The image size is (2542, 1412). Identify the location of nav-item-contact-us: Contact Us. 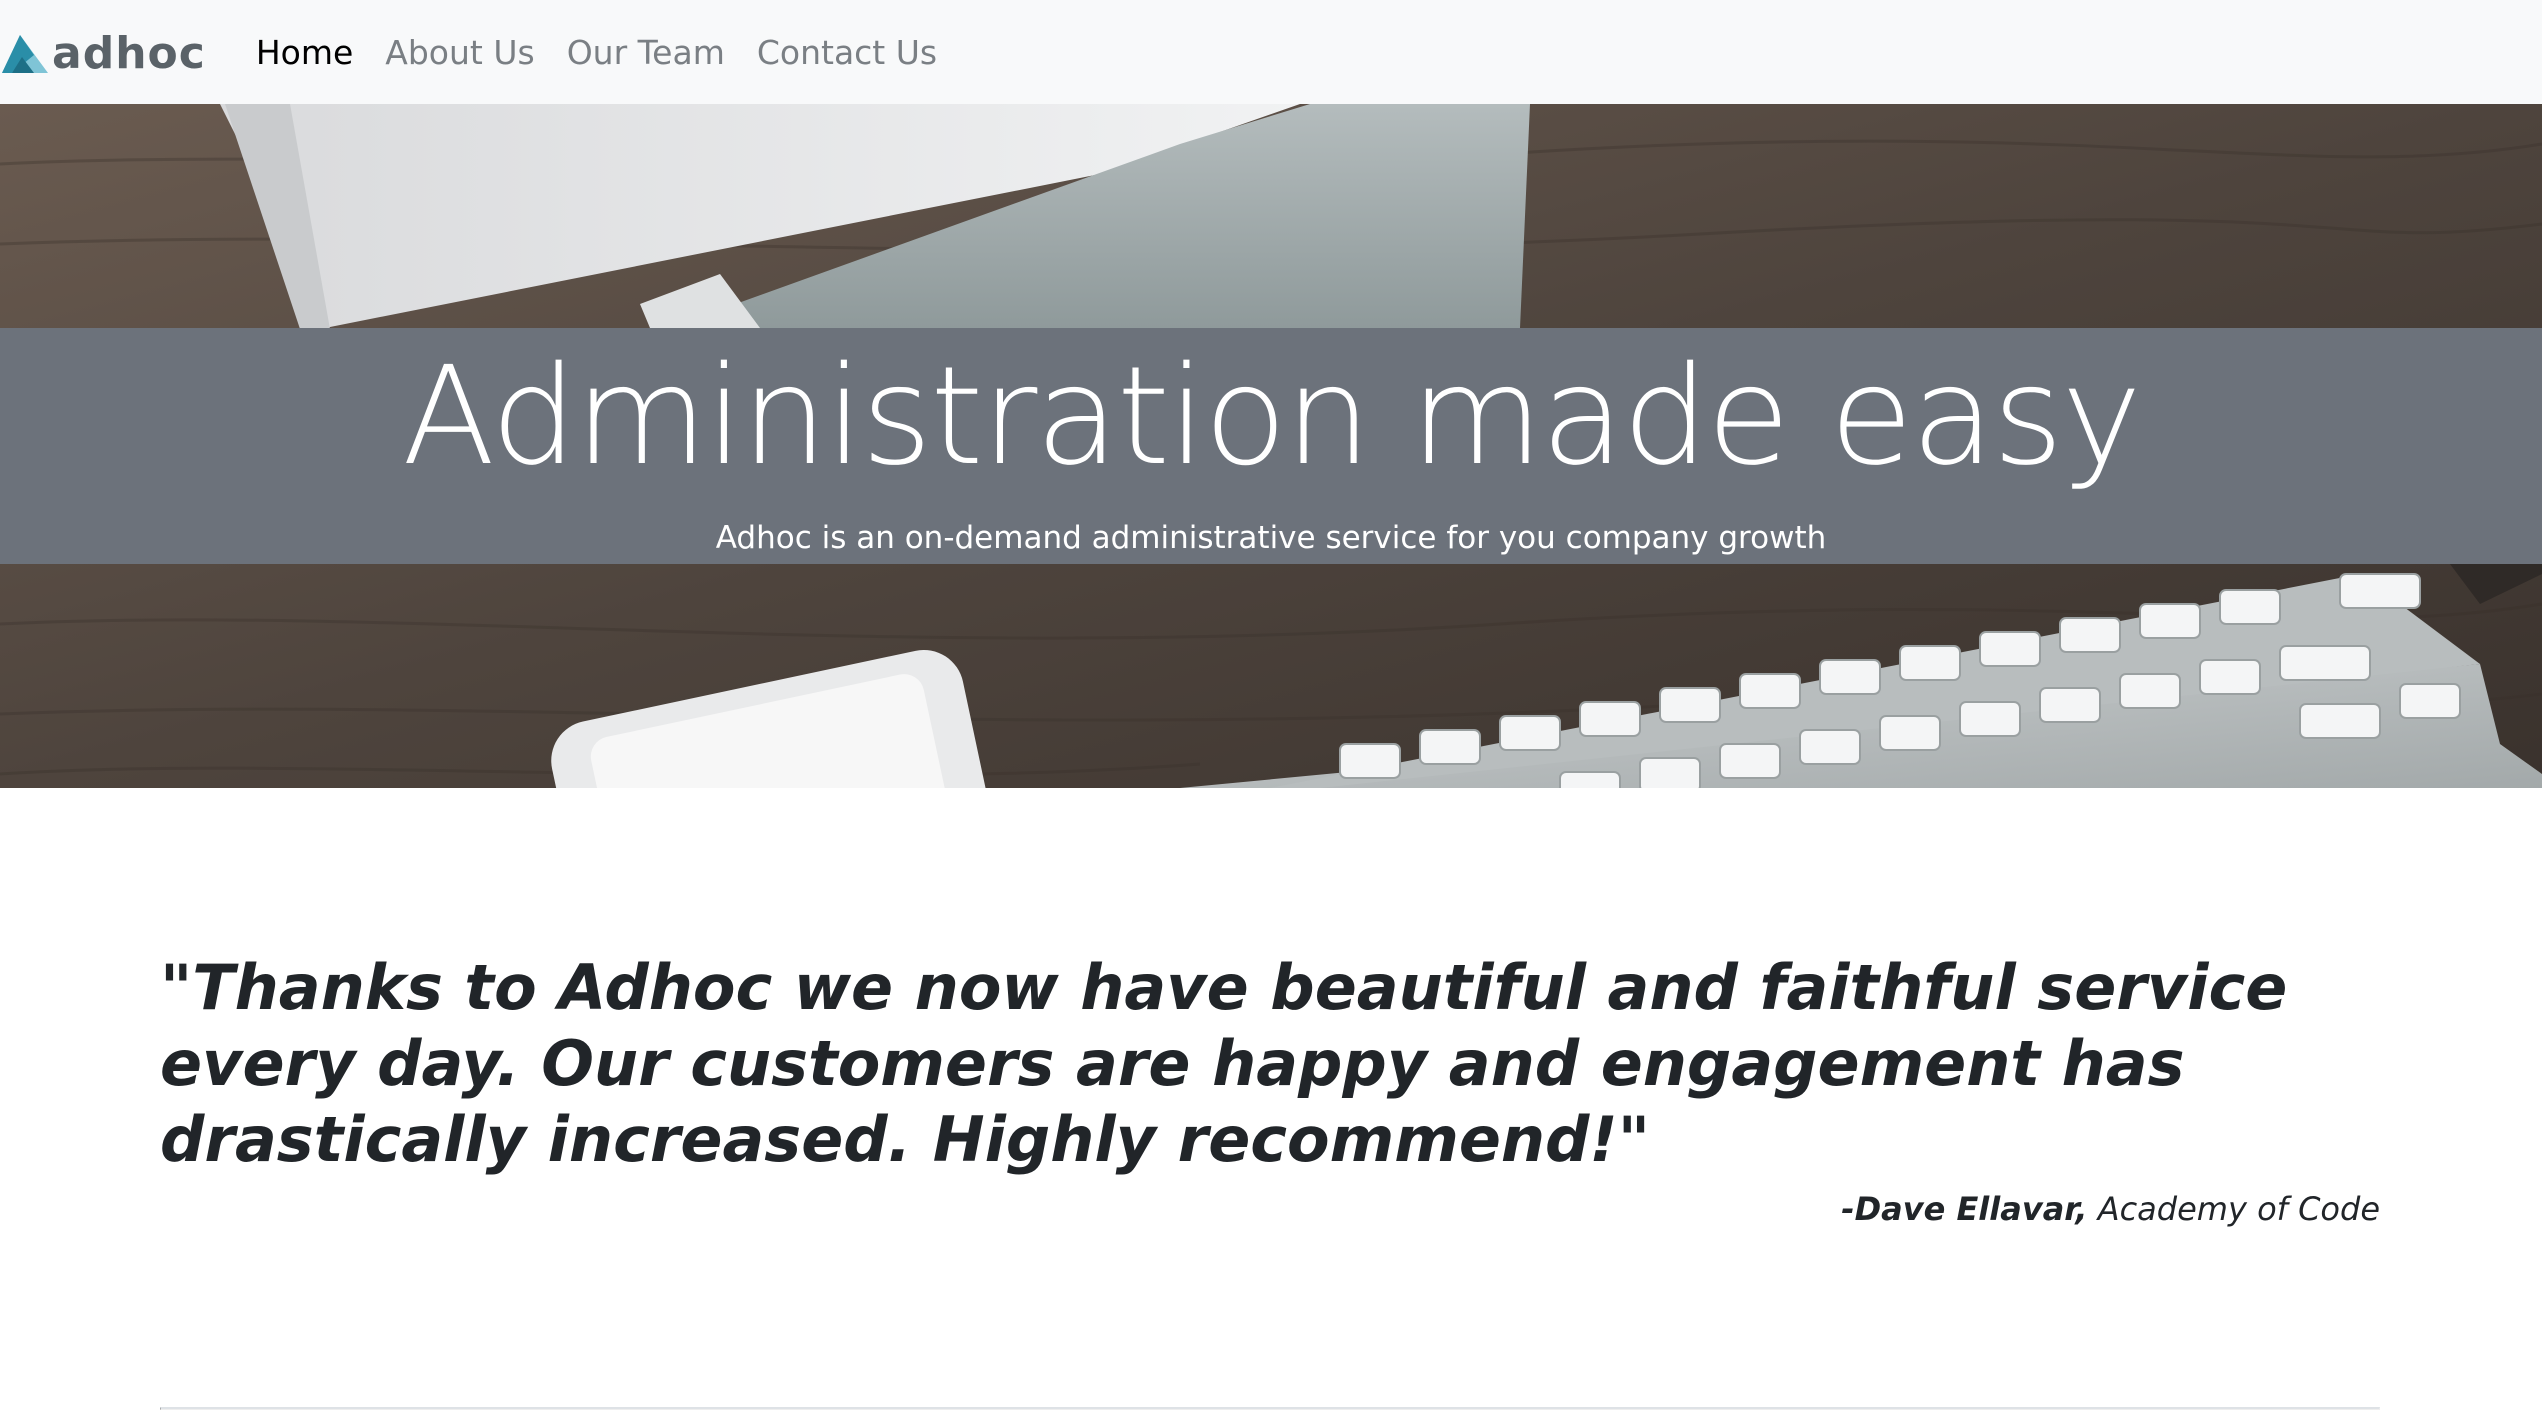
(847, 52).